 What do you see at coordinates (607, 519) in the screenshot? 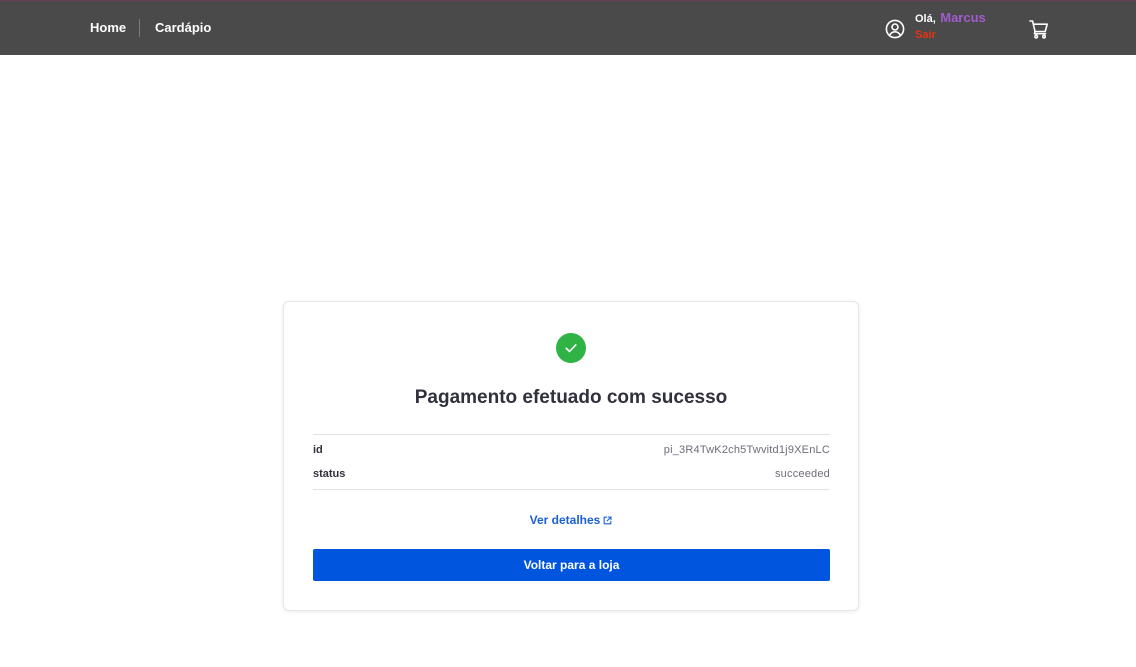
I see `external-link-icon` at bounding box center [607, 519].